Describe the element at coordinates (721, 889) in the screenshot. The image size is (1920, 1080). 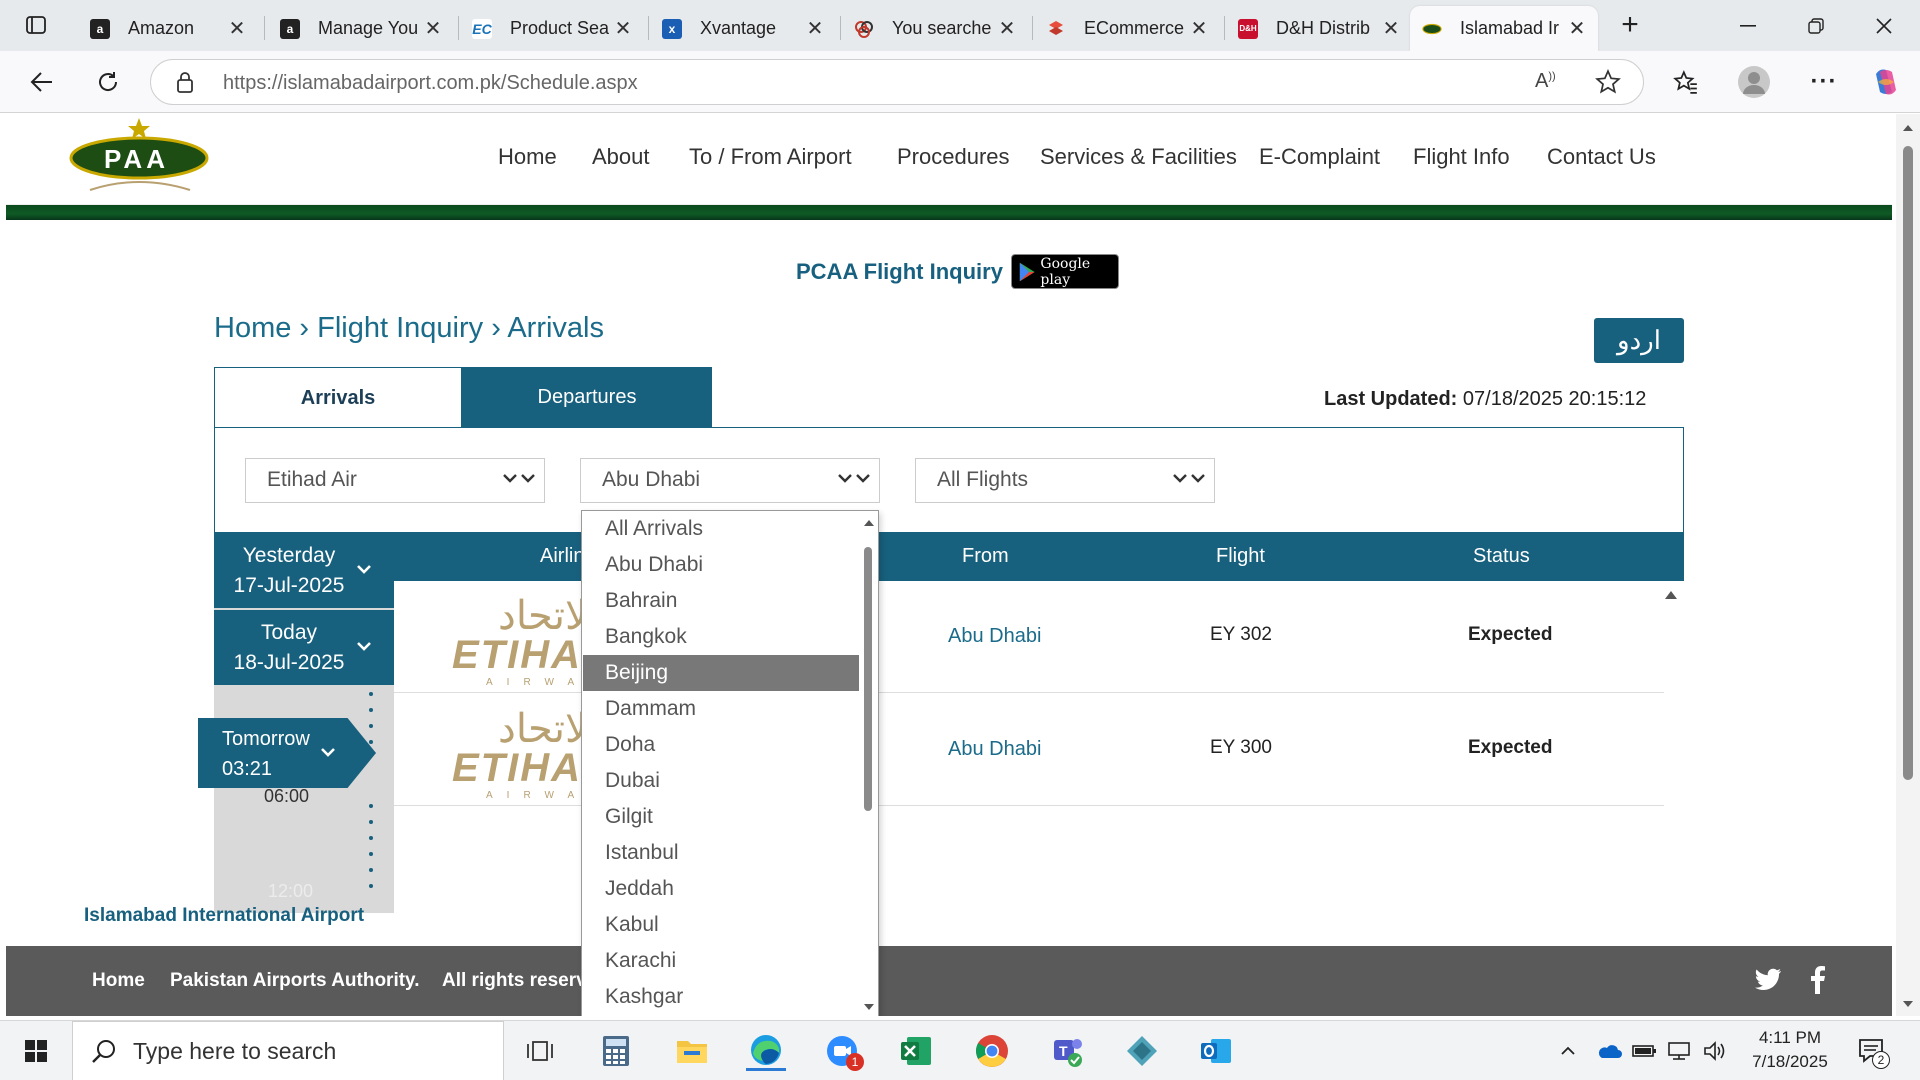
I see `dropdown-option-jeddah: Jeddah` at that location.